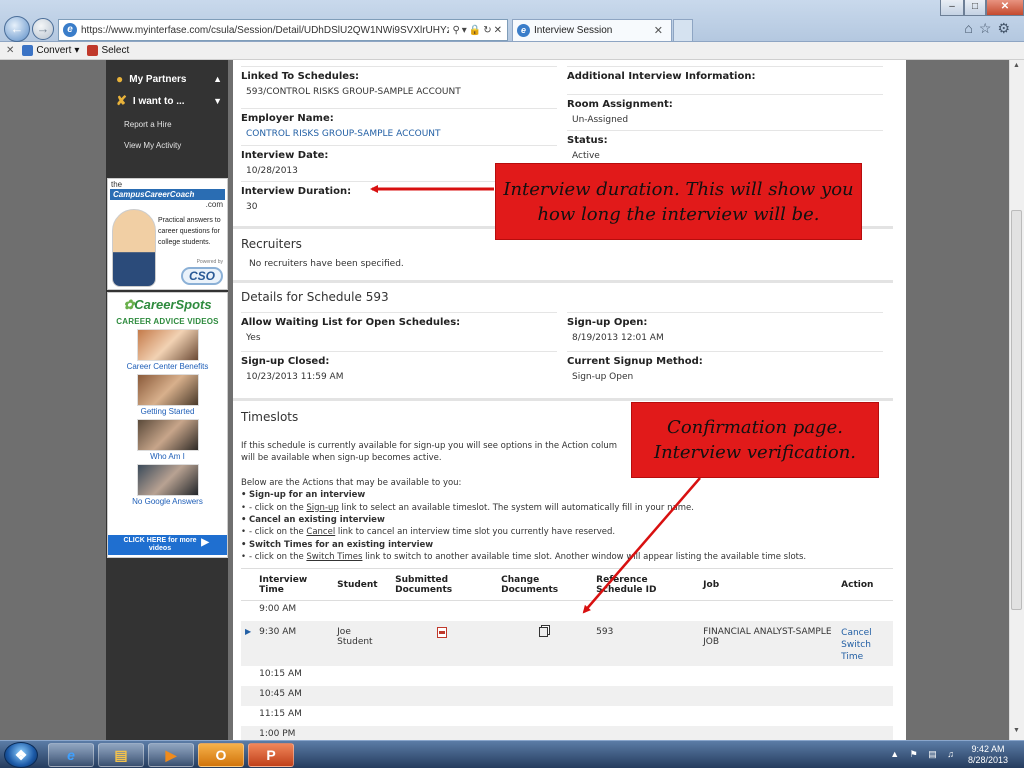  Describe the element at coordinates (285, 155) in the screenshot. I see `interview-date-label: Interview Date:` at that location.